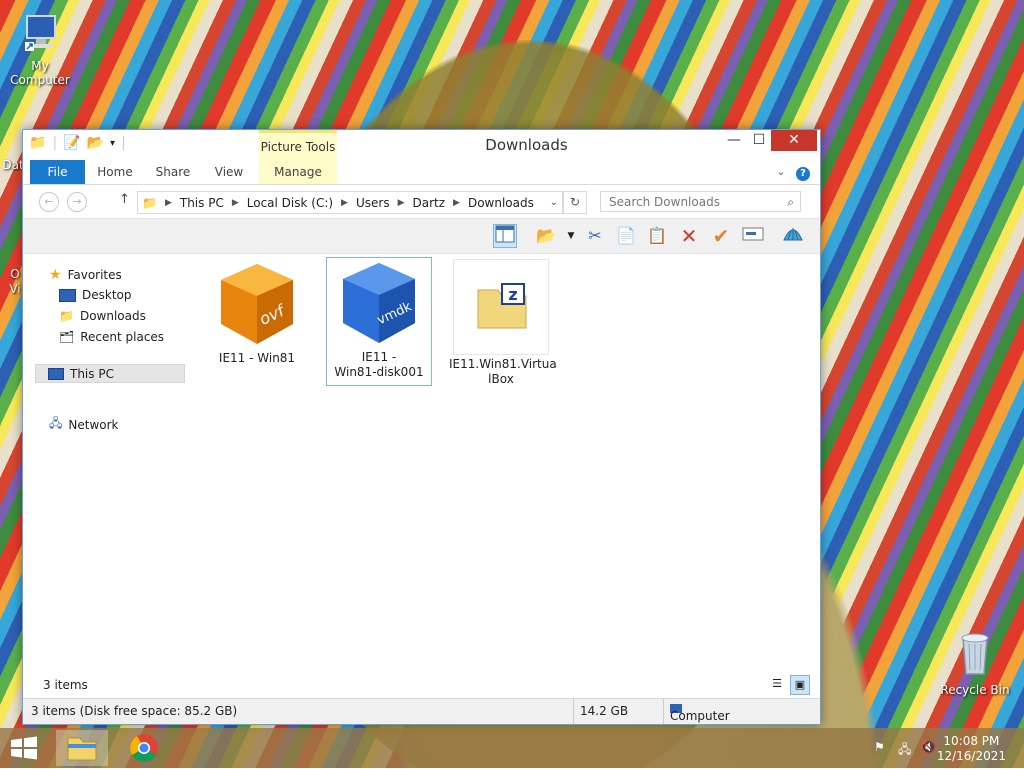 This screenshot has height=769, width=1024. Describe the element at coordinates (626, 236) in the screenshot. I see `copy-icon: 📄` at that location.